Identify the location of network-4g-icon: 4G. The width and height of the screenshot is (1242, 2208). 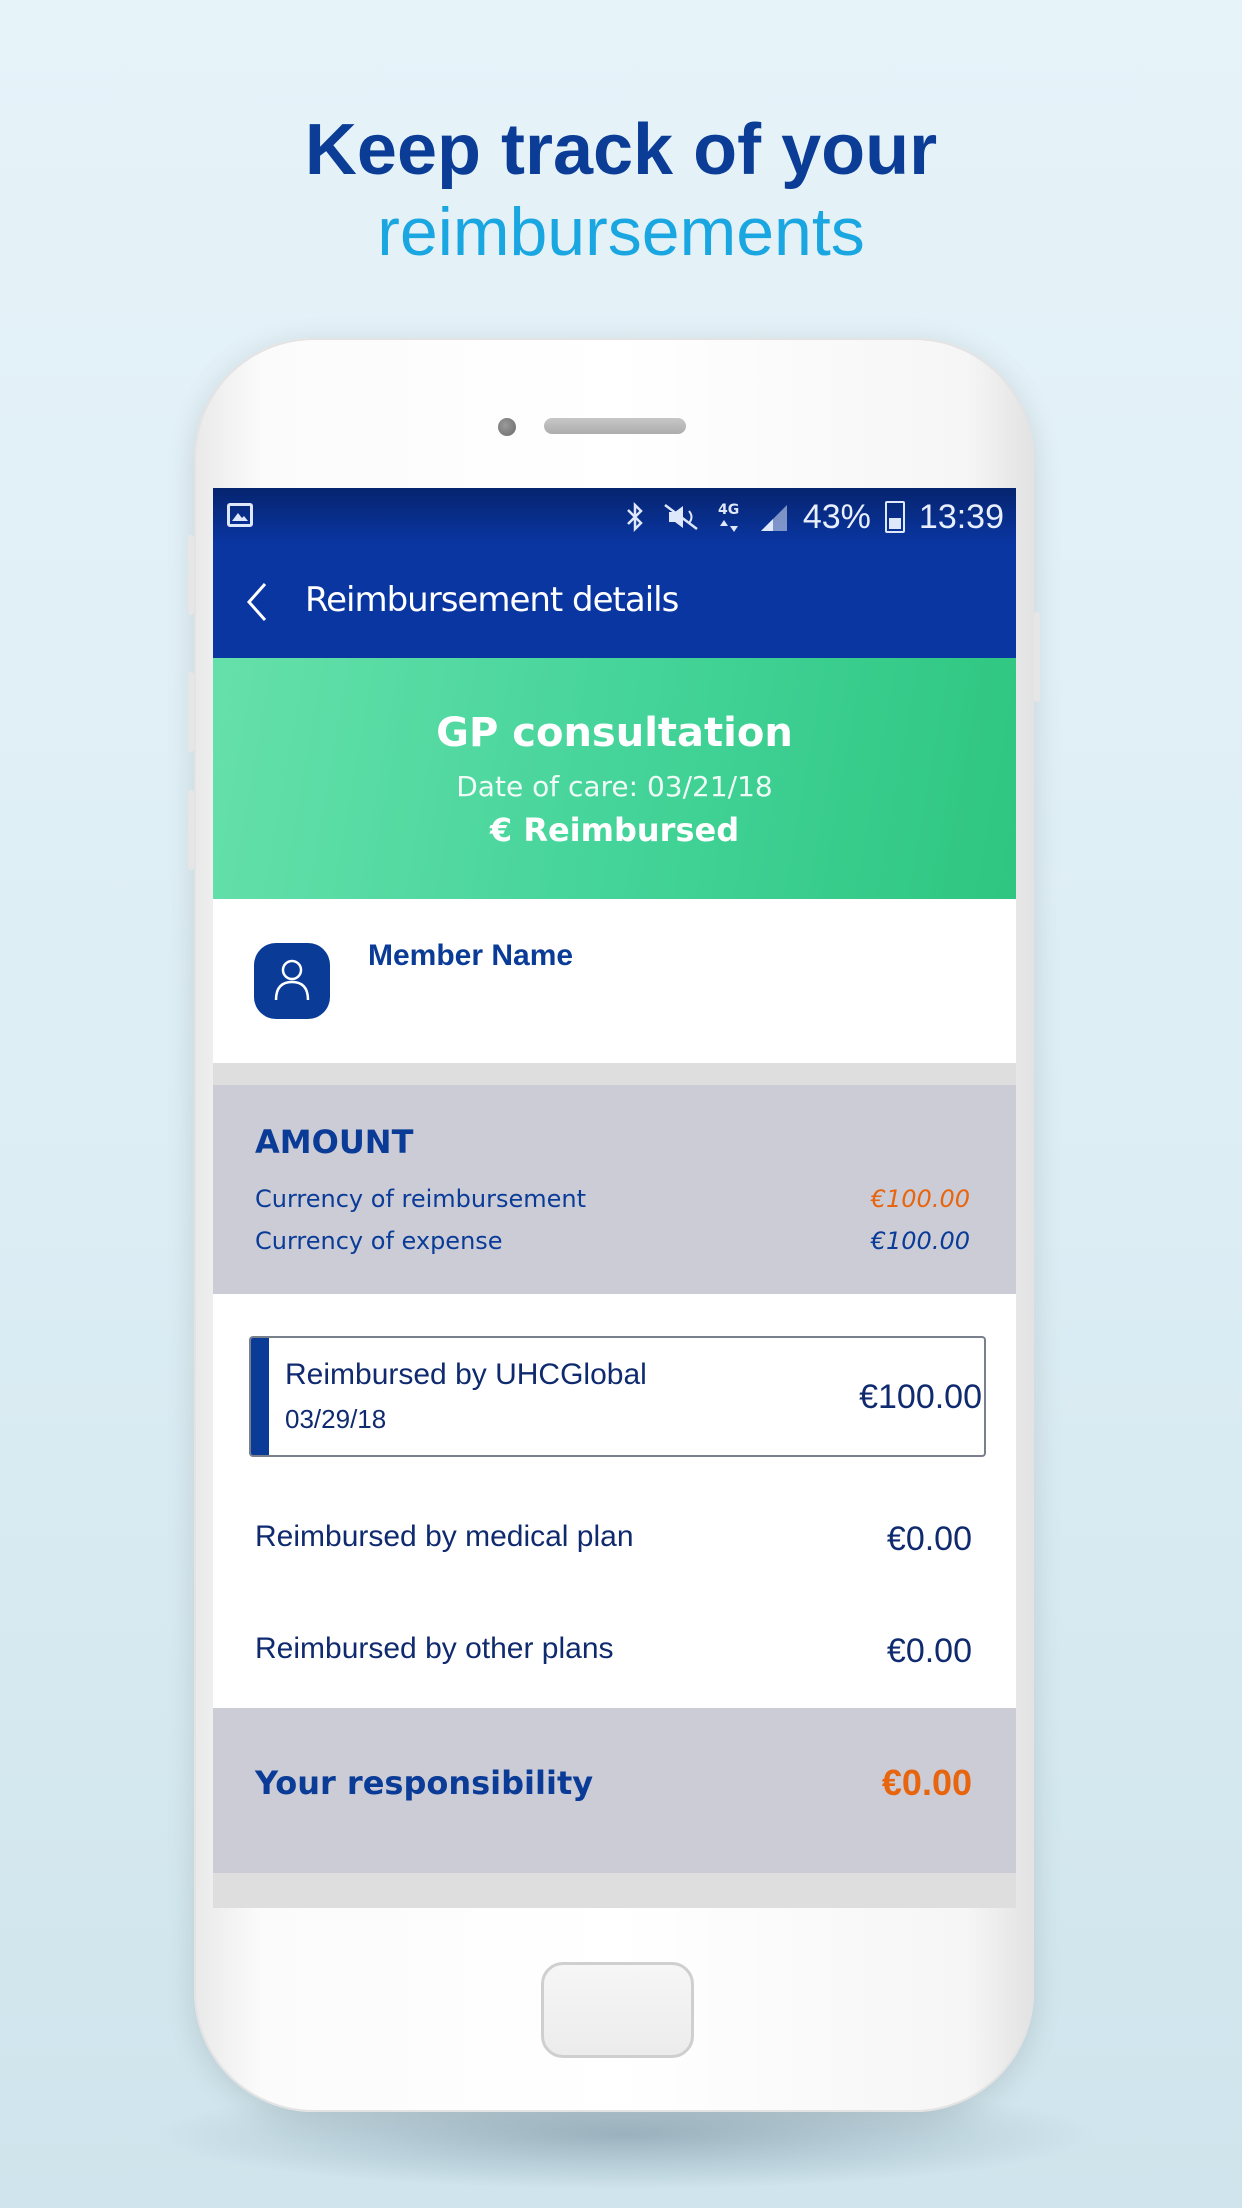
(728, 517).